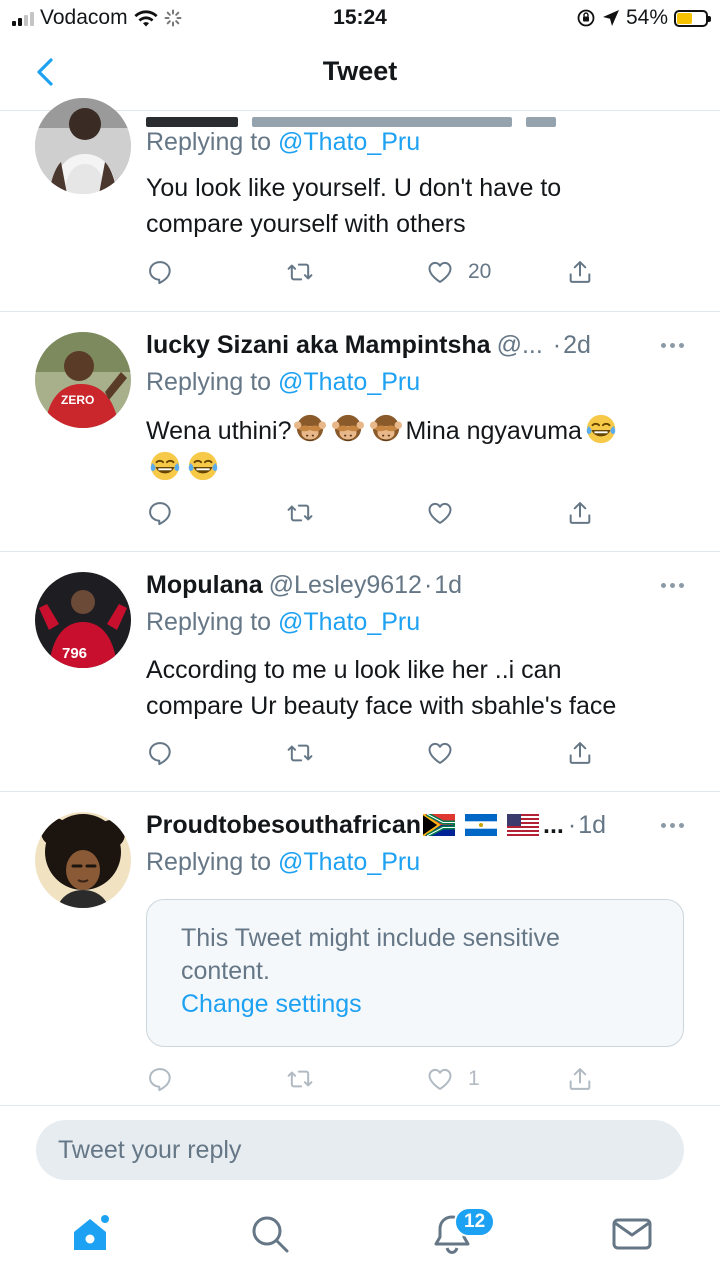 The width and height of the screenshot is (720, 1280). Describe the element at coordinates (354, 670) in the screenshot. I see `tweet-text-line: According to me u look like her ..i can` at that location.